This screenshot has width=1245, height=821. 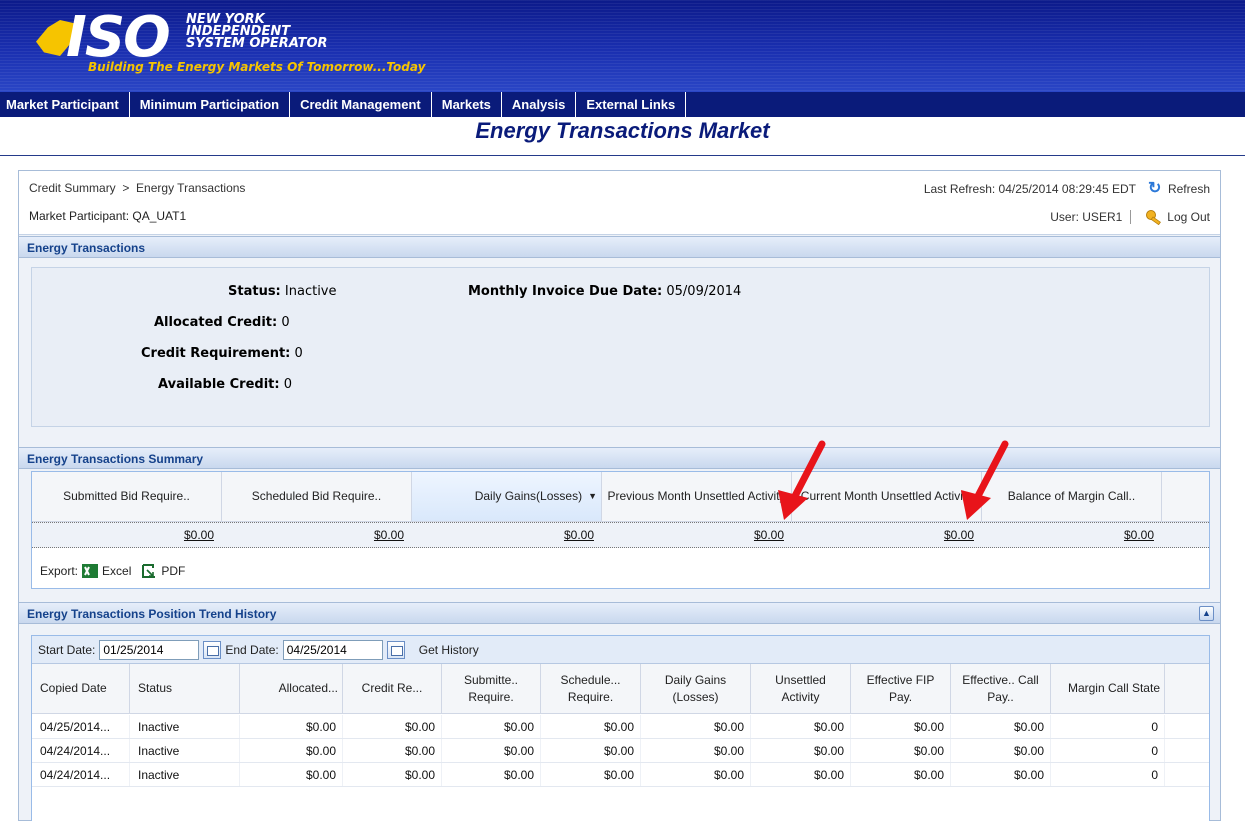 I want to click on available-credit-label: Available Credit:, so click(x=219, y=384).